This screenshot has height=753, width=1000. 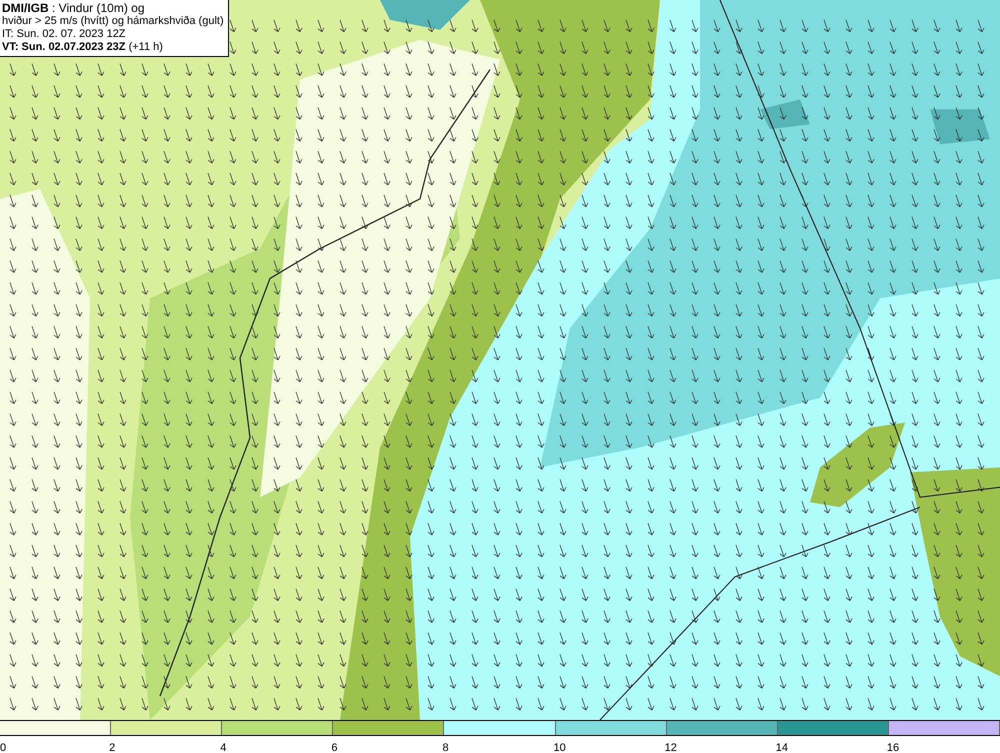 What do you see at coordinates (670, 746) in the screenshot?
I see `legend-label: 12` at bounding box center [670, 746].